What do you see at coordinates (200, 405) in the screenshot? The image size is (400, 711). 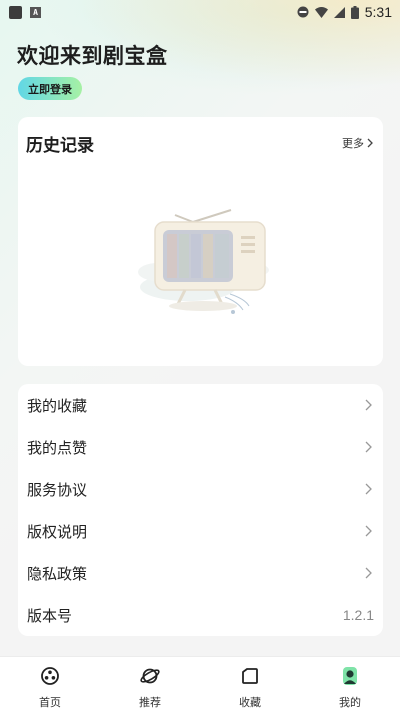 I see `menu-item-favorites: 我的收藏` at bounding box center [200, 405].